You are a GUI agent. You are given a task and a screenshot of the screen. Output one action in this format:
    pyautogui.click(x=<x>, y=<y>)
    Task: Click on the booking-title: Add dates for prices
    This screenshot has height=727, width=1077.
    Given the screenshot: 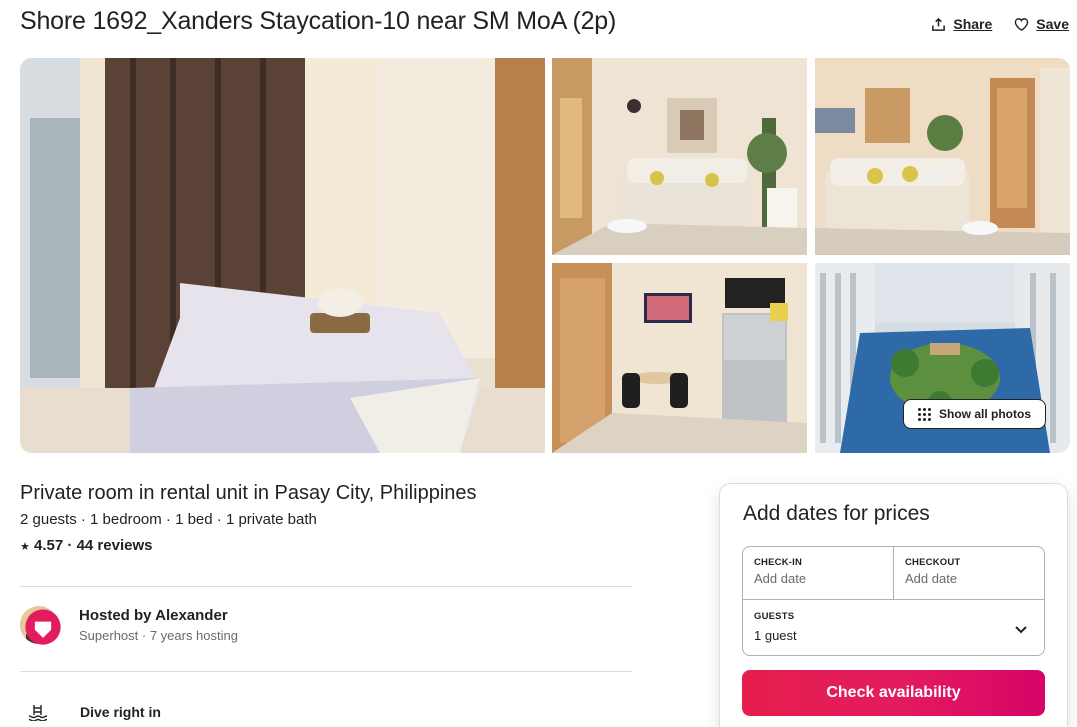 What is the action you would take?
    pyautogui.click(x=836, y=513)
    